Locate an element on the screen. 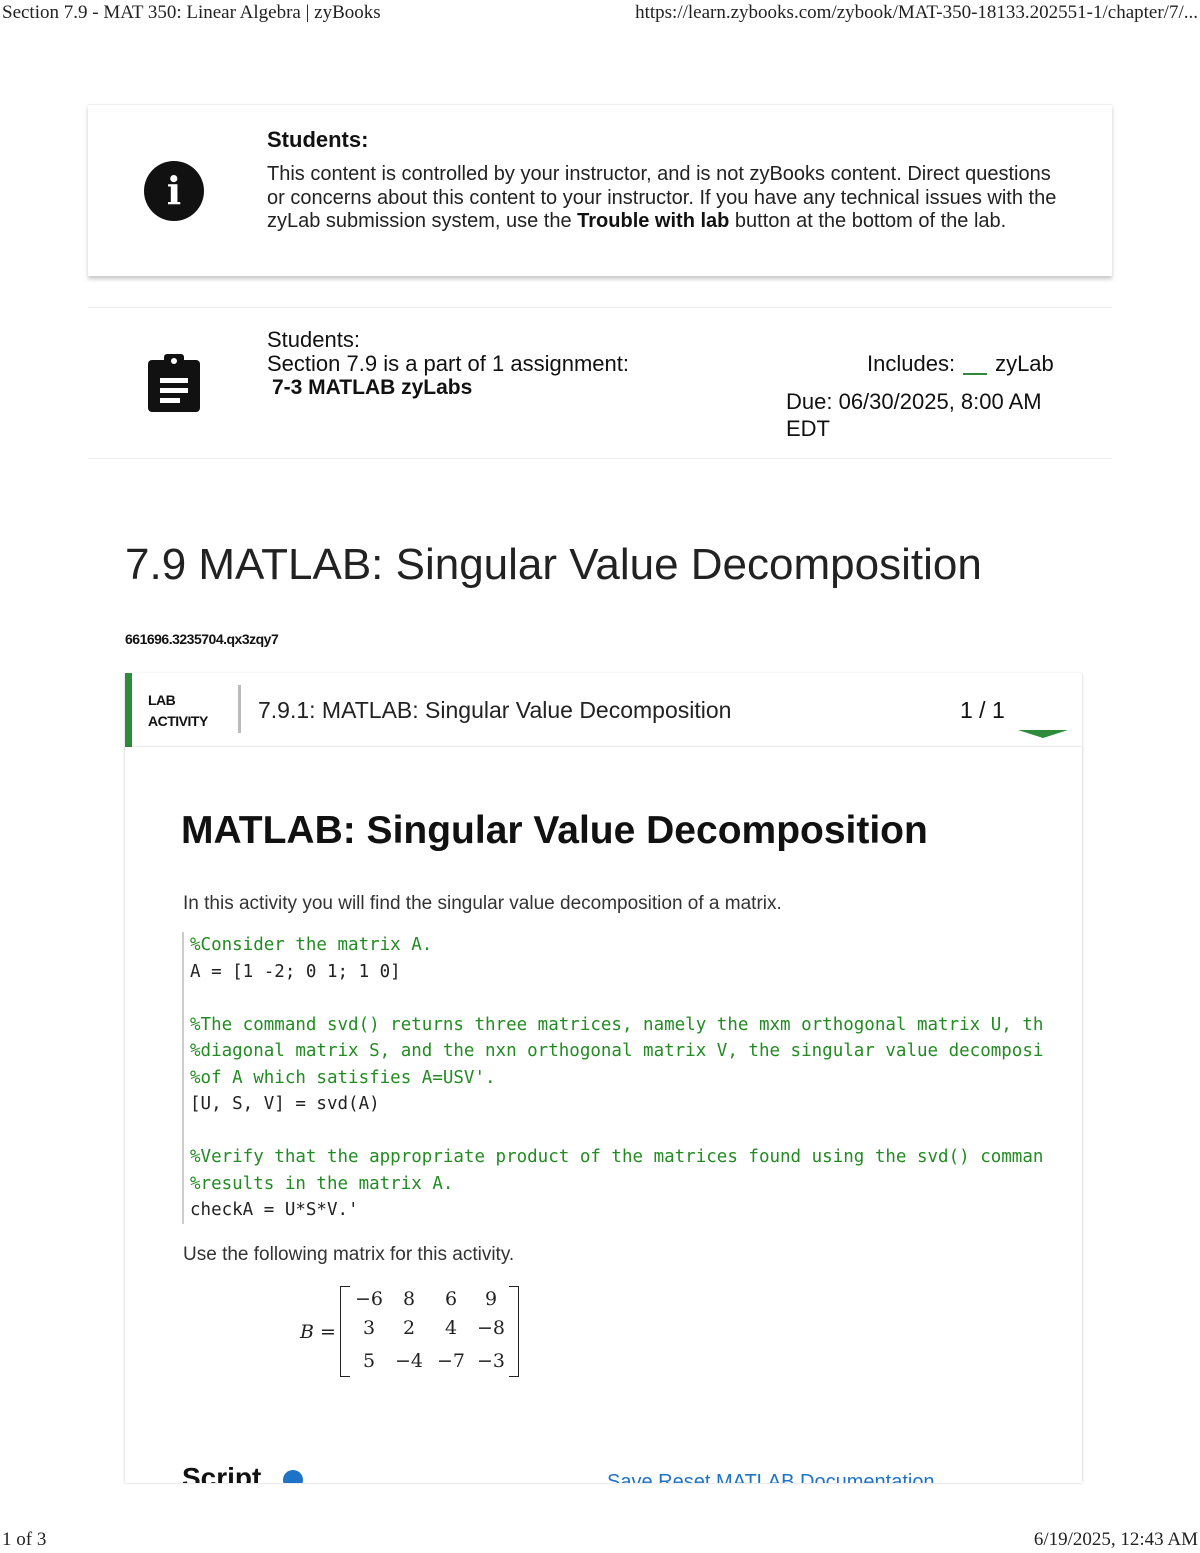  matrix-cell: −4 is located at coordinates (408, 1361).